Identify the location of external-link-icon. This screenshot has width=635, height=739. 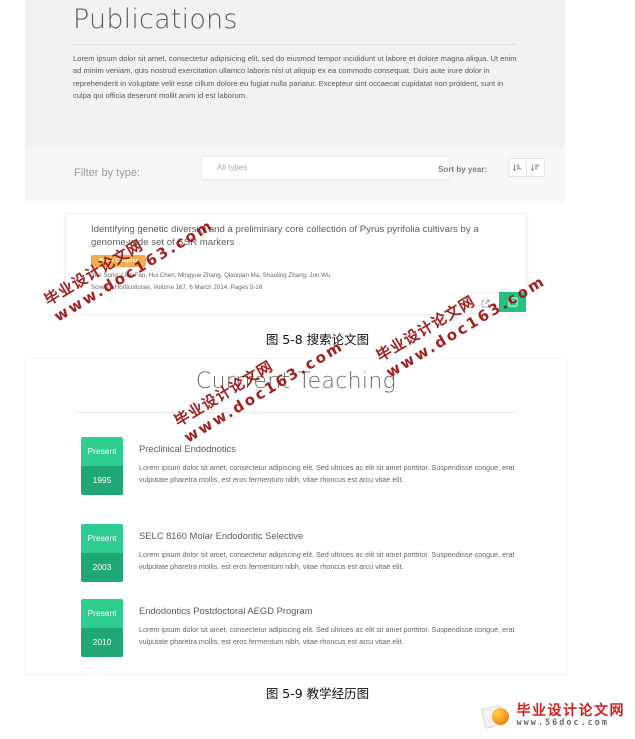
(485, 303).